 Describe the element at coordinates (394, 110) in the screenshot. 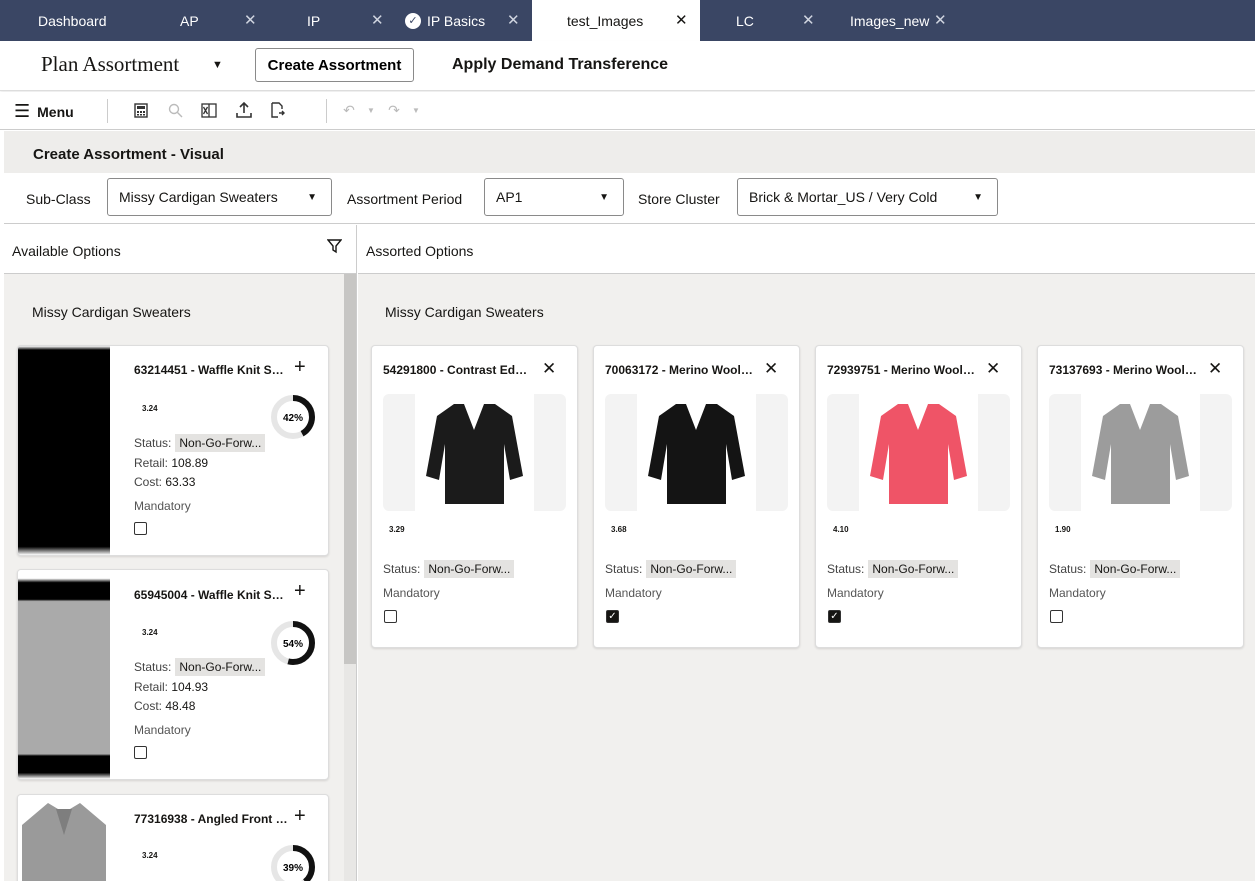

I see `redo-icon: ↷` at that location.